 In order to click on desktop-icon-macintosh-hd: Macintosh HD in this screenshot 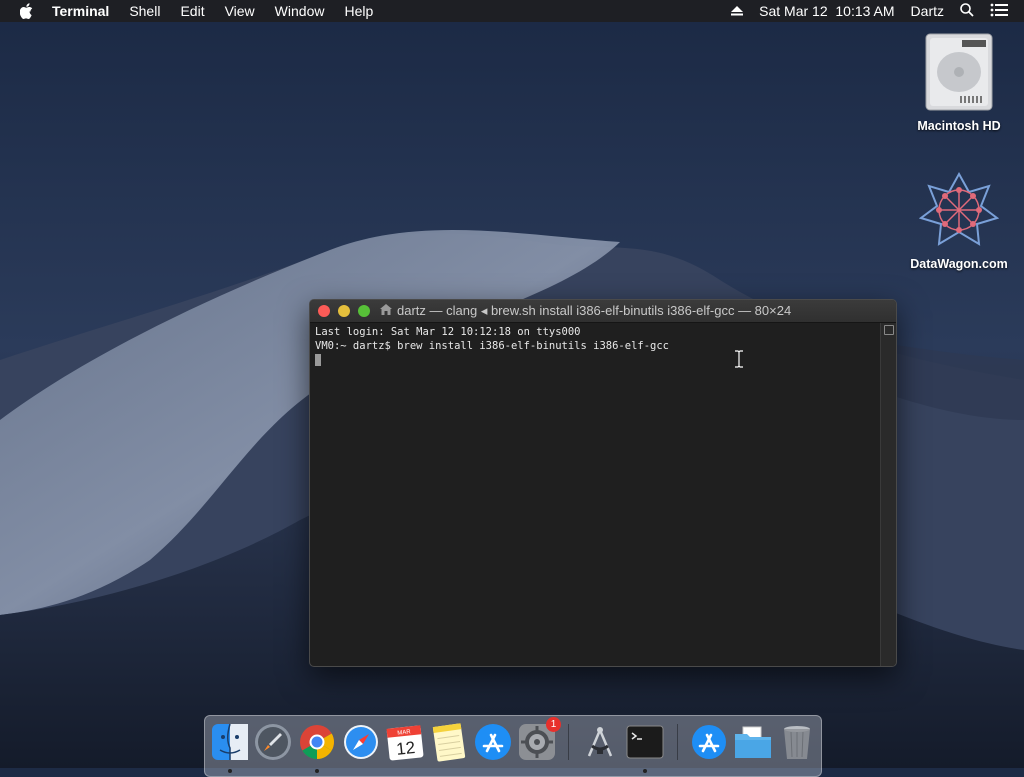, I will do `click(959, 82)`.